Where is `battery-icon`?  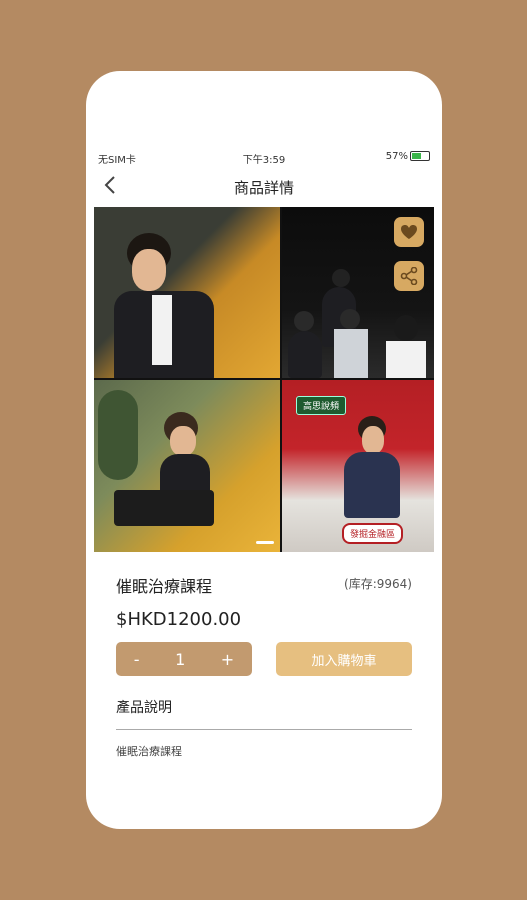
battery-icon is located at coordinates (420, 156).